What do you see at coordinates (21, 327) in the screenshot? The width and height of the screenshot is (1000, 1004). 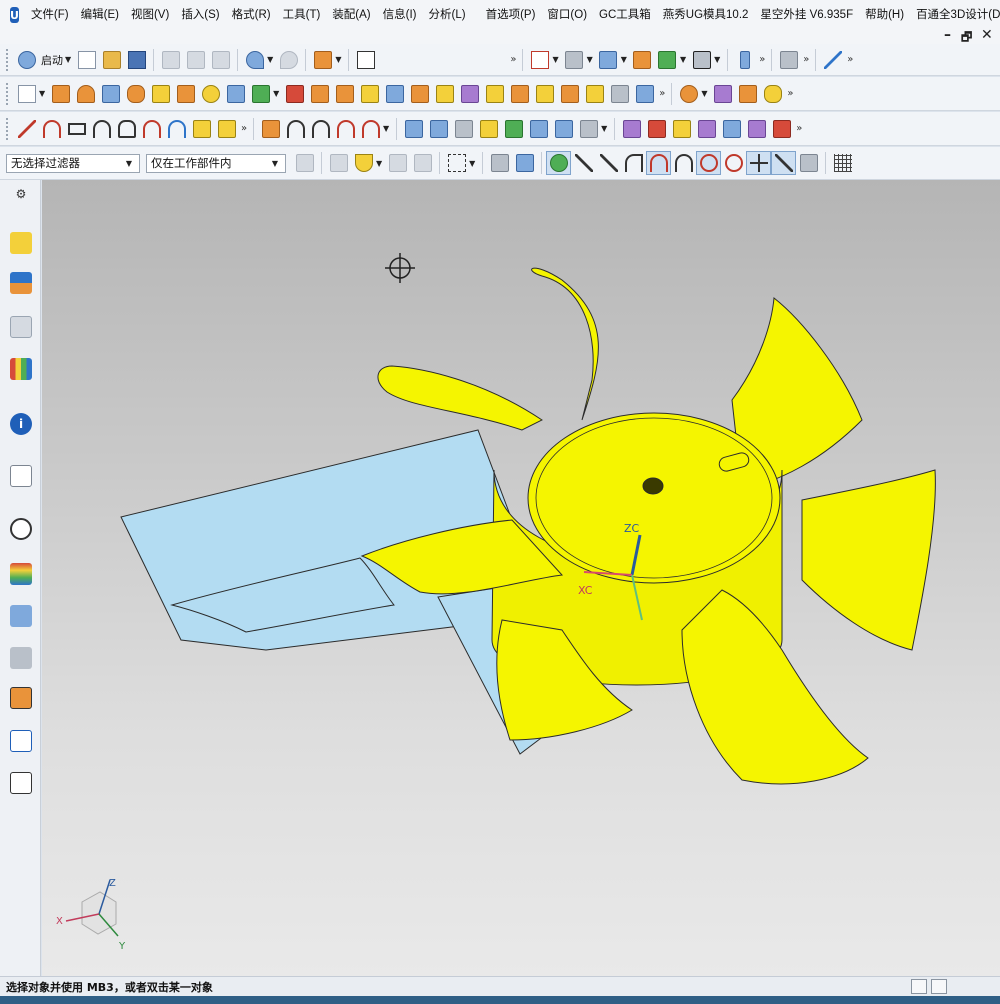 I see `part-navigator-icon` at bounding box center [21, 327].